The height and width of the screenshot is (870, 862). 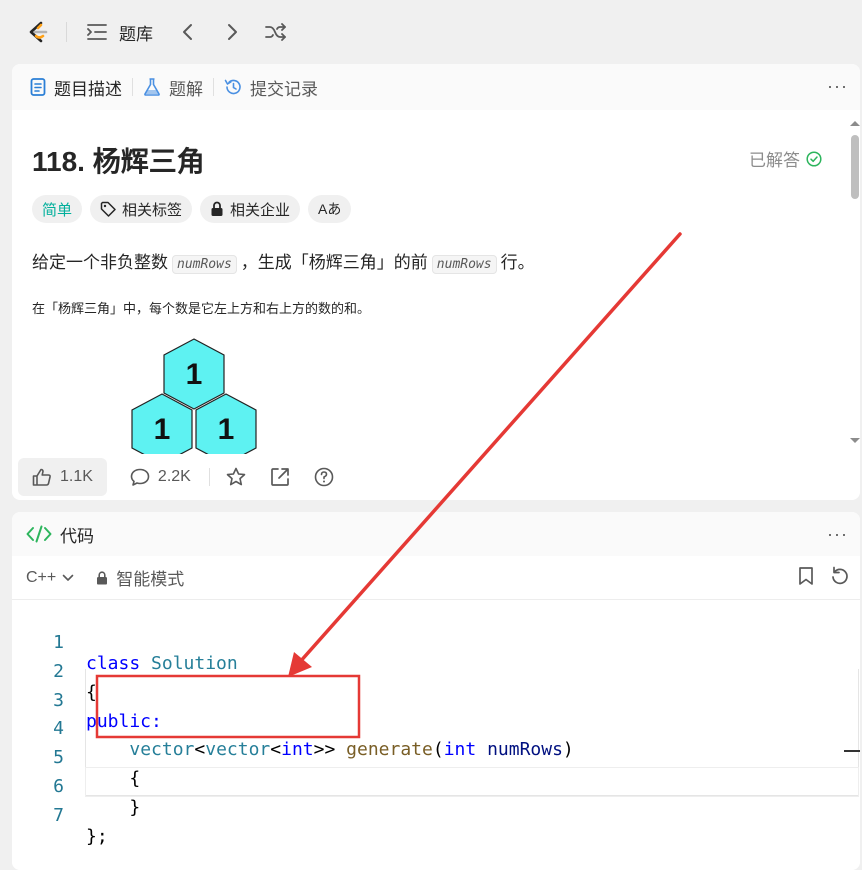 I want to click on problem-description: 给定一个非负整数 numRows ，生成「杨辉三角」的前 numRows 行。, so click(x=283, y=261).